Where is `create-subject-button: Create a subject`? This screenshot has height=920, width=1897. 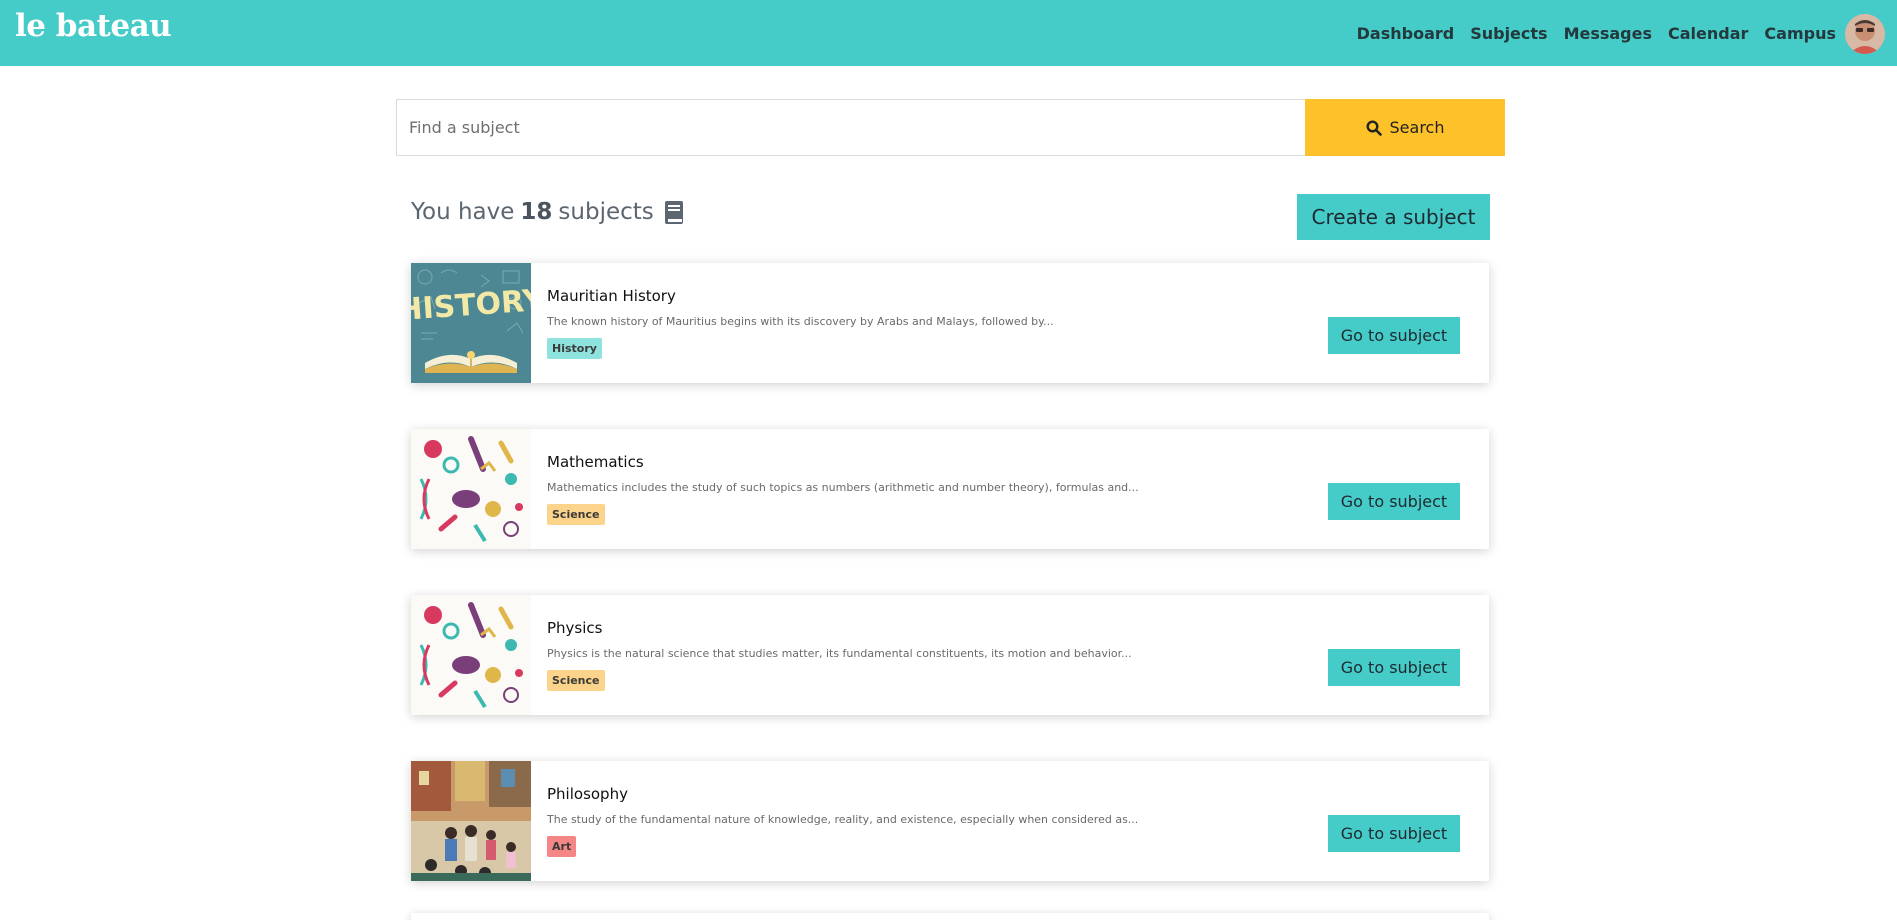 create-subject-button: Create a subject is located at coordinates (1393, 217).